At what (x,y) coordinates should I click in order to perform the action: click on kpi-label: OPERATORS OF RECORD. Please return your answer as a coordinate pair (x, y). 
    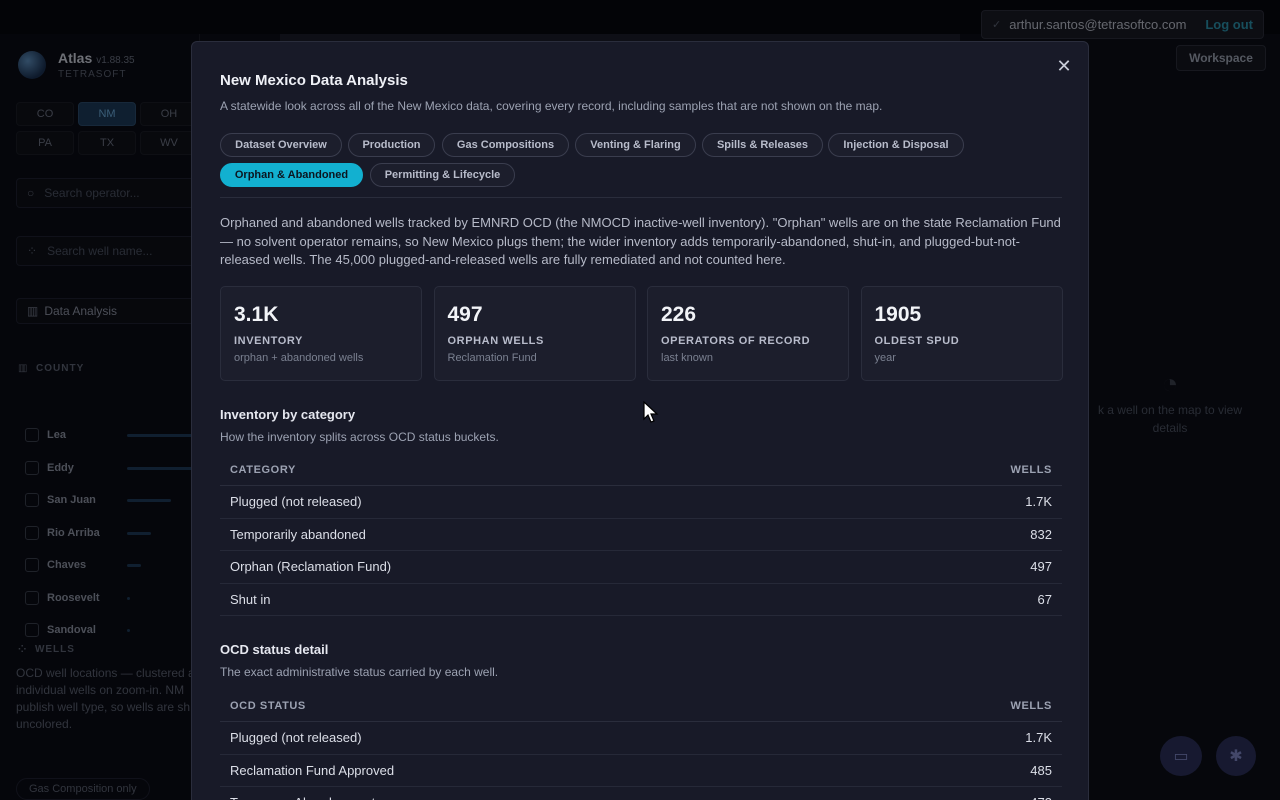
    Looking at the image, I should click on (736, 341).